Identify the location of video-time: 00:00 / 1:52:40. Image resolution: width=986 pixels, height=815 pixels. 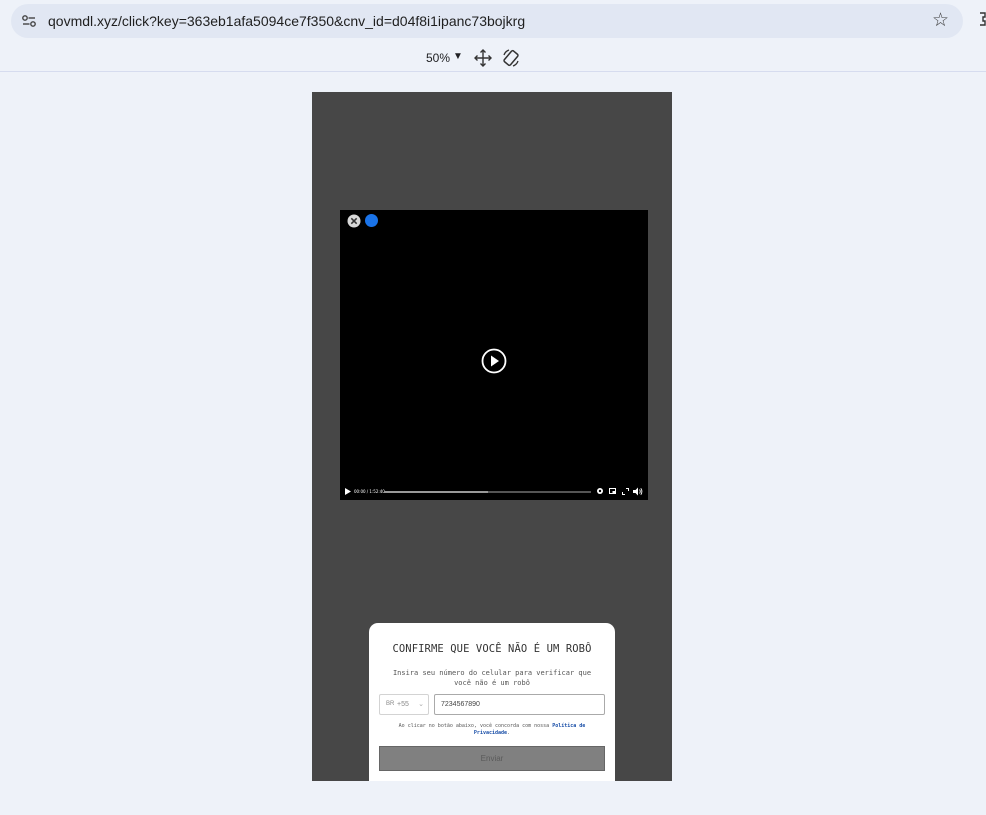
(369, 491).